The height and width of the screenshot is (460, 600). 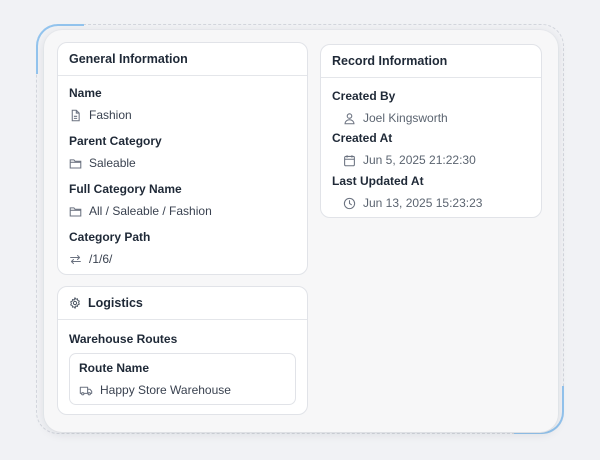 I want to click on category-path-value: /1/6/, so click(x=90, y=259).